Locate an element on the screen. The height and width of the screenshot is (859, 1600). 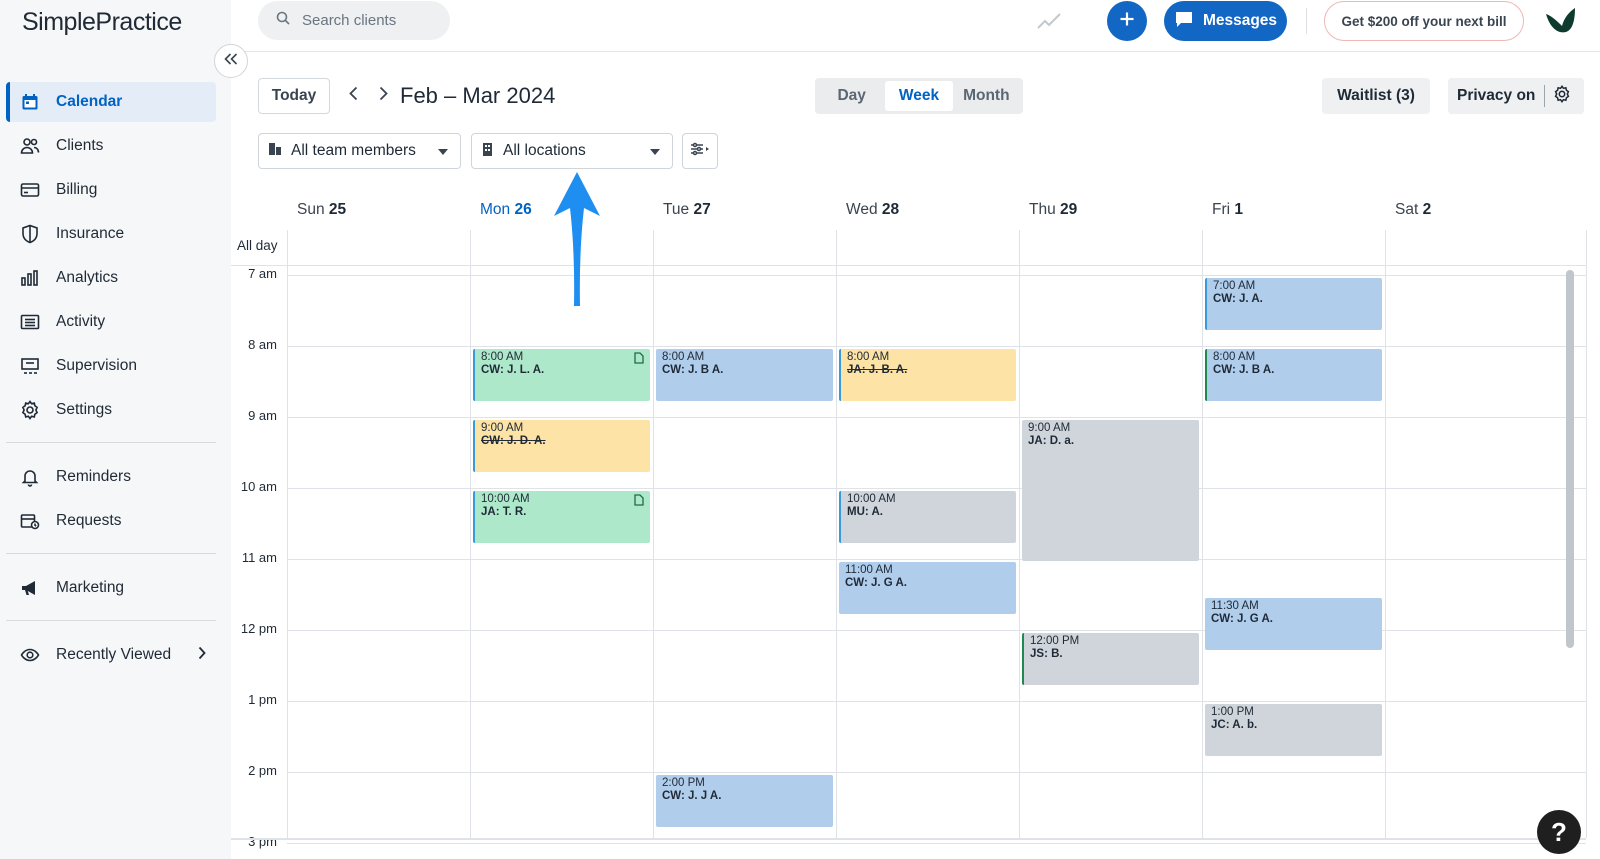
sidebar-item-label: Calendar is located at coordinates (89, 101).